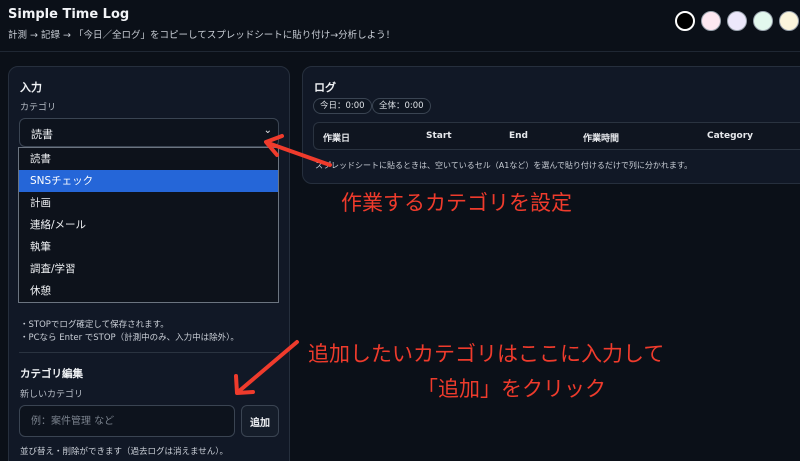  I want to click on category-edit-title: カテゴリ編集, so click(51, 374).